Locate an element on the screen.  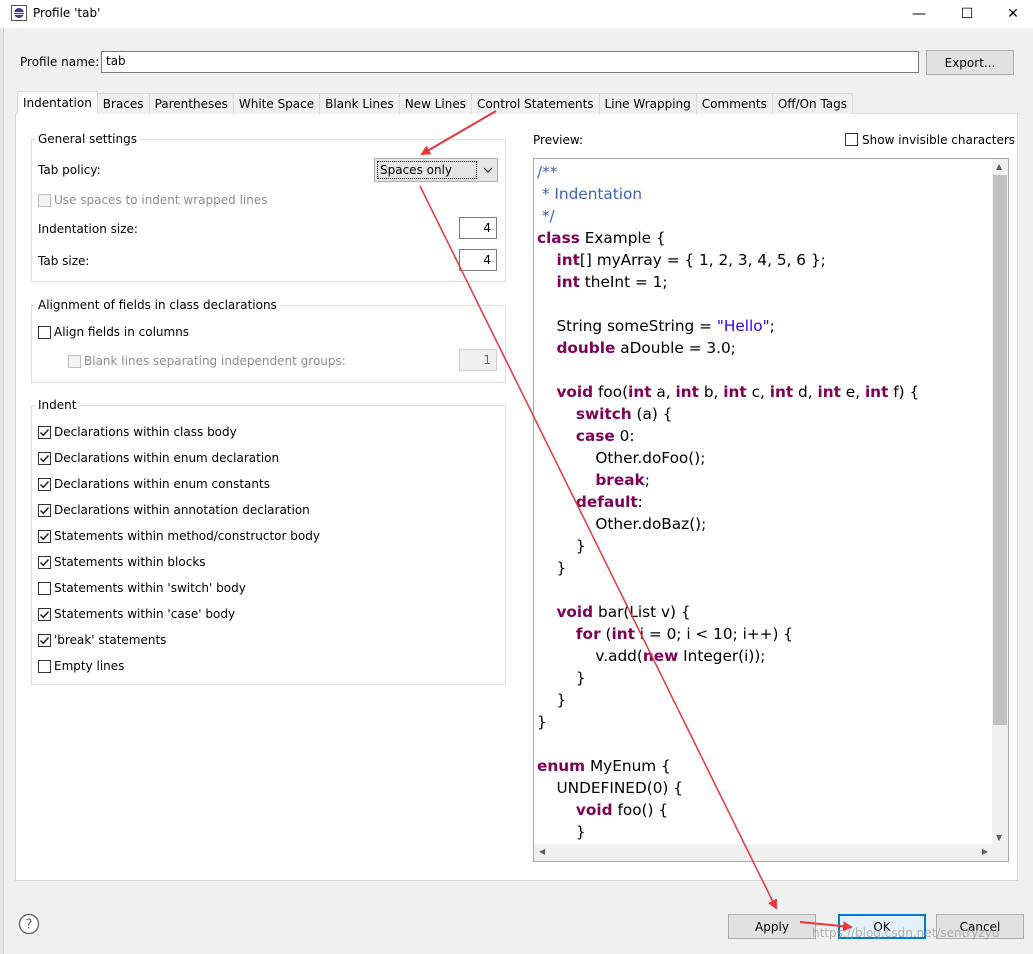
code-keyword: double is located at coordinates (586, 348).